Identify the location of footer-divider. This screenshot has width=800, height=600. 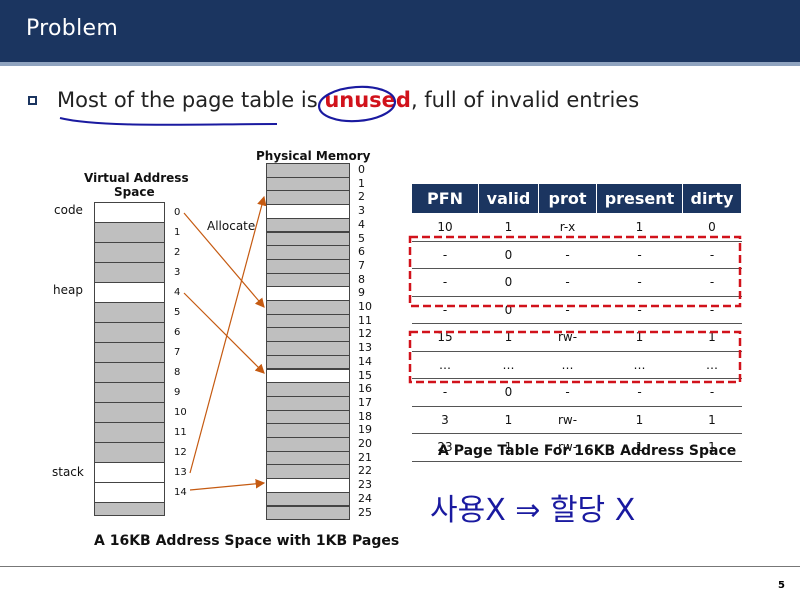
(400, 566).